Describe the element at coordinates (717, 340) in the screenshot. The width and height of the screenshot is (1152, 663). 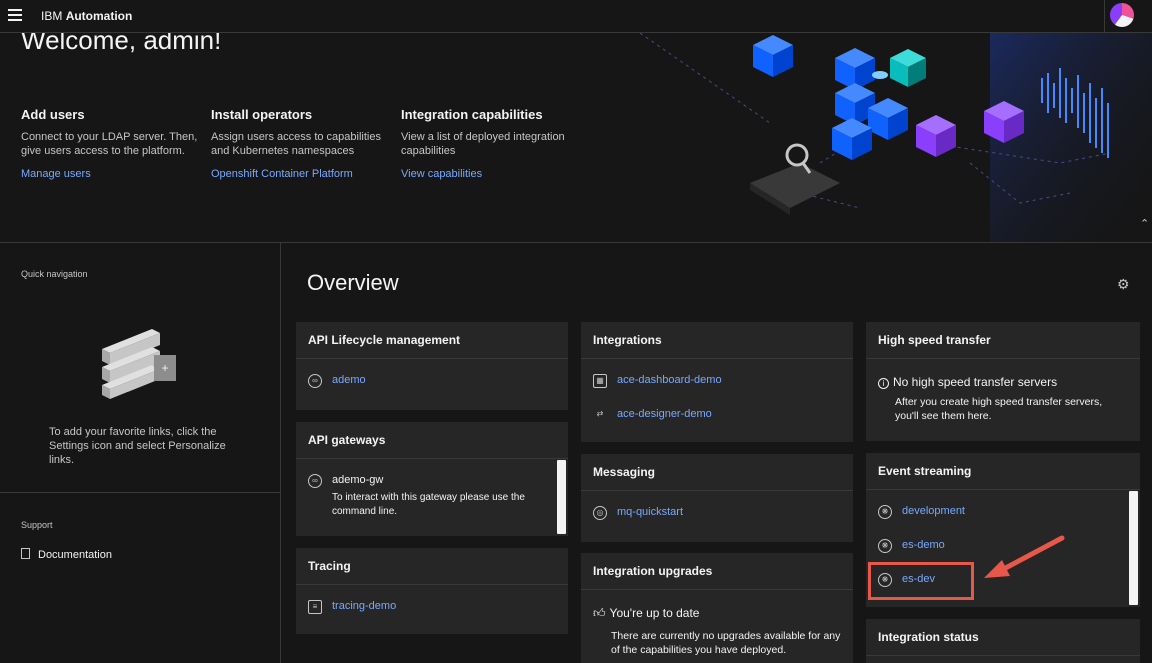
I see `card-title: Integrations` at that location.